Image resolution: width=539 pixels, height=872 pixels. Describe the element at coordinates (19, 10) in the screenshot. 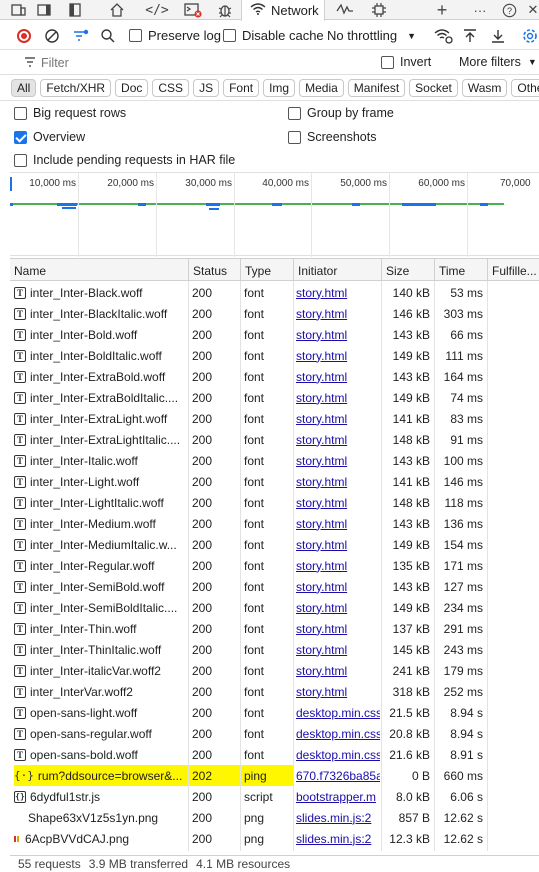

I see `device-toolbar-icon` at that location.